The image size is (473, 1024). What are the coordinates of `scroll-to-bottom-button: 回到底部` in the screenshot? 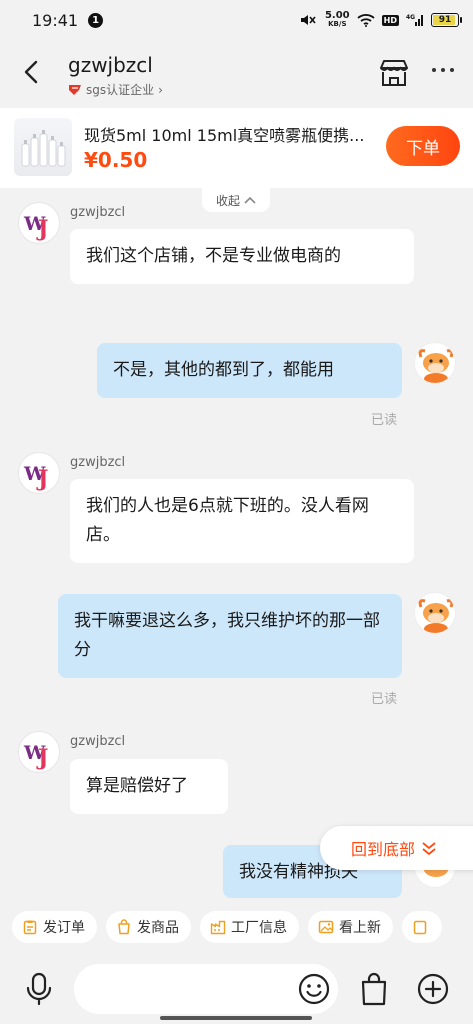 It's located at (396, 848).